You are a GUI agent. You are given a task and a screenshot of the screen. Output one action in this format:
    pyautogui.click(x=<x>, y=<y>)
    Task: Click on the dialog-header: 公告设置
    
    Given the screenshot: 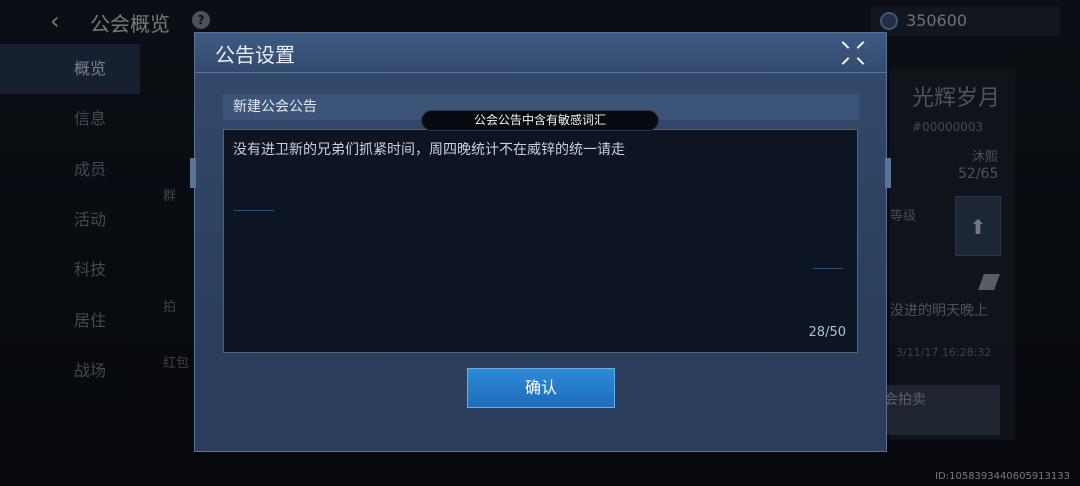 What is the action you would take?
    pyautogui.click(x=540, y=53)
    